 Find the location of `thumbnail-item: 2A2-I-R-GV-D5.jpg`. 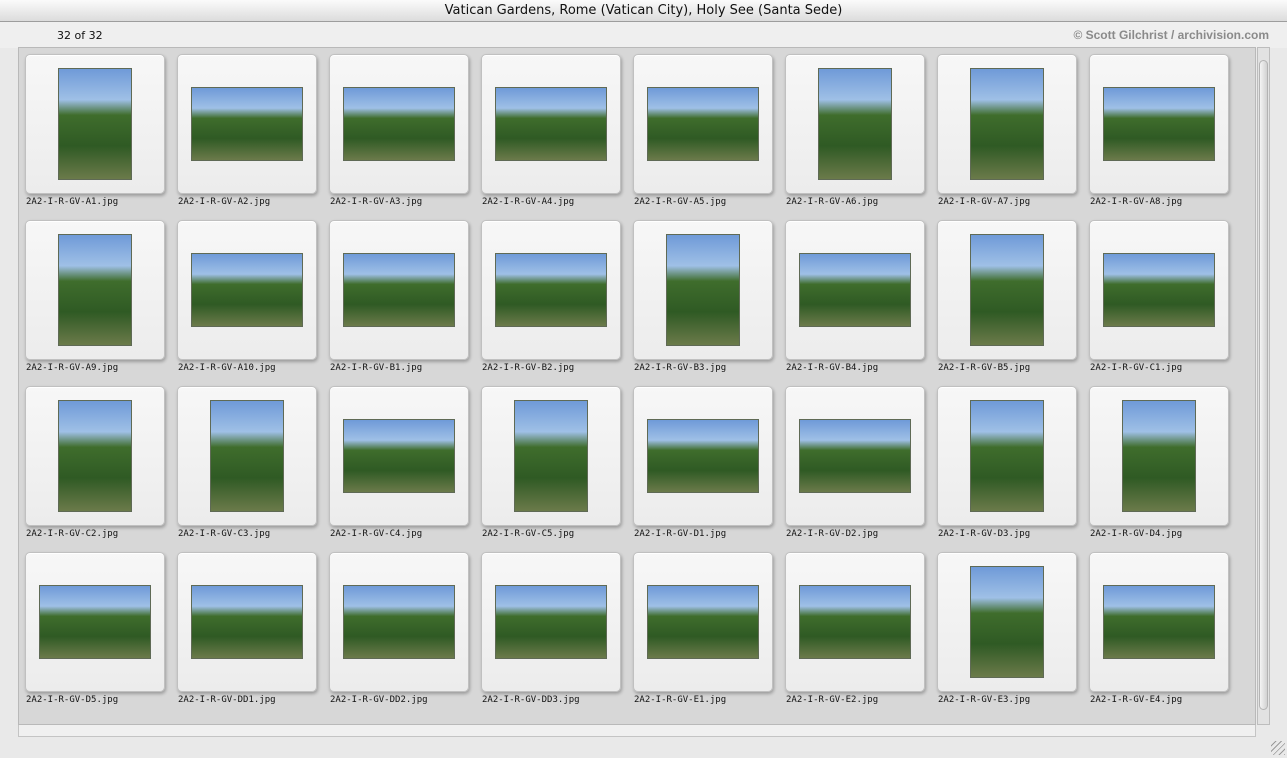

thumbnail-item: 2A2-I-R-GV-D5.jpg is located at coordinates (95, 635).